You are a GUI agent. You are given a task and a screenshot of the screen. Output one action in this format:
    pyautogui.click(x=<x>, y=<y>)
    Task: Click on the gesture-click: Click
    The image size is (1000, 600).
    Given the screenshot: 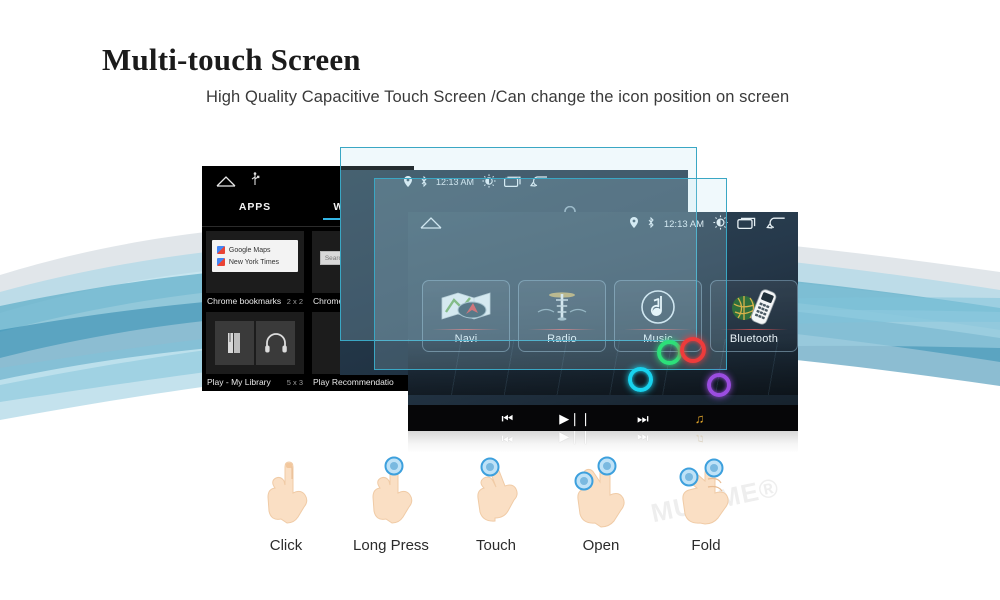 What is the action you would take?
    pyautogui.click(x=286, y=512)
    